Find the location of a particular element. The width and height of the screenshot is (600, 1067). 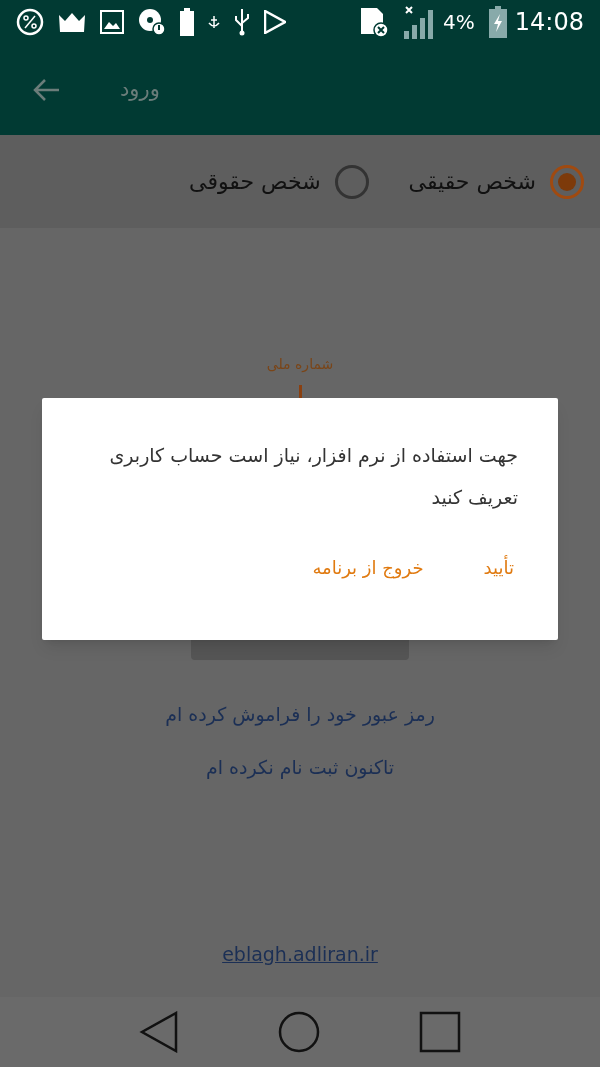

battery-usb-icon is located at coordinates (187, 22).